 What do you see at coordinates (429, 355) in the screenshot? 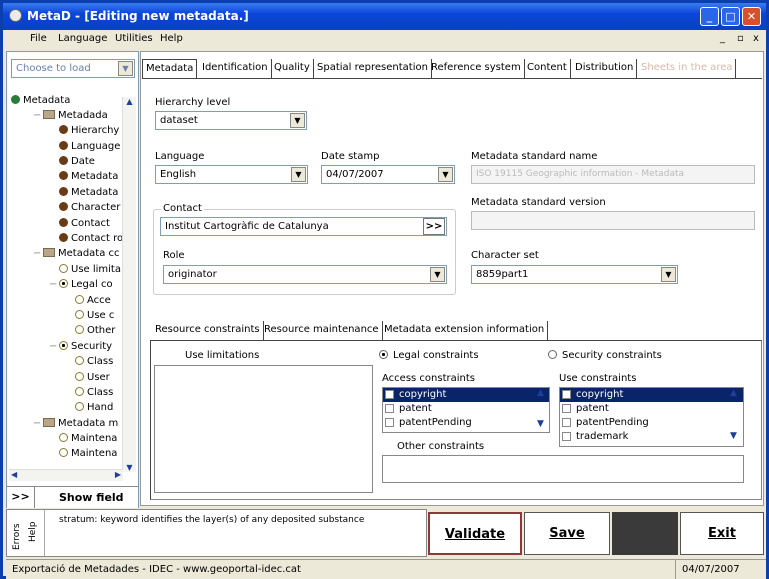
I see `legal-constraints-radio: Legal constraints` at bounding box center [429, 355].